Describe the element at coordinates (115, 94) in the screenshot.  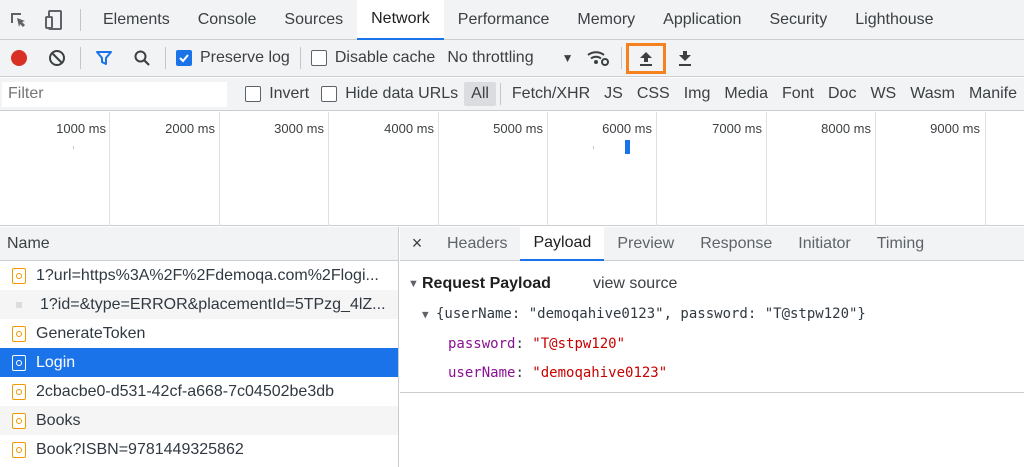
I see `filter-input` at that location.